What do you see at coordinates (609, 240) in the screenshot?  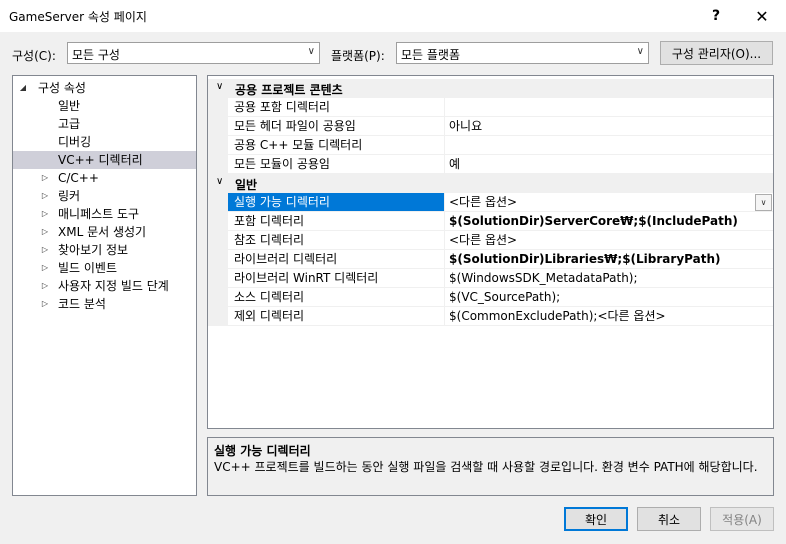 I see `property-value: <다른 옵션>` at bounding box center [609, 240].